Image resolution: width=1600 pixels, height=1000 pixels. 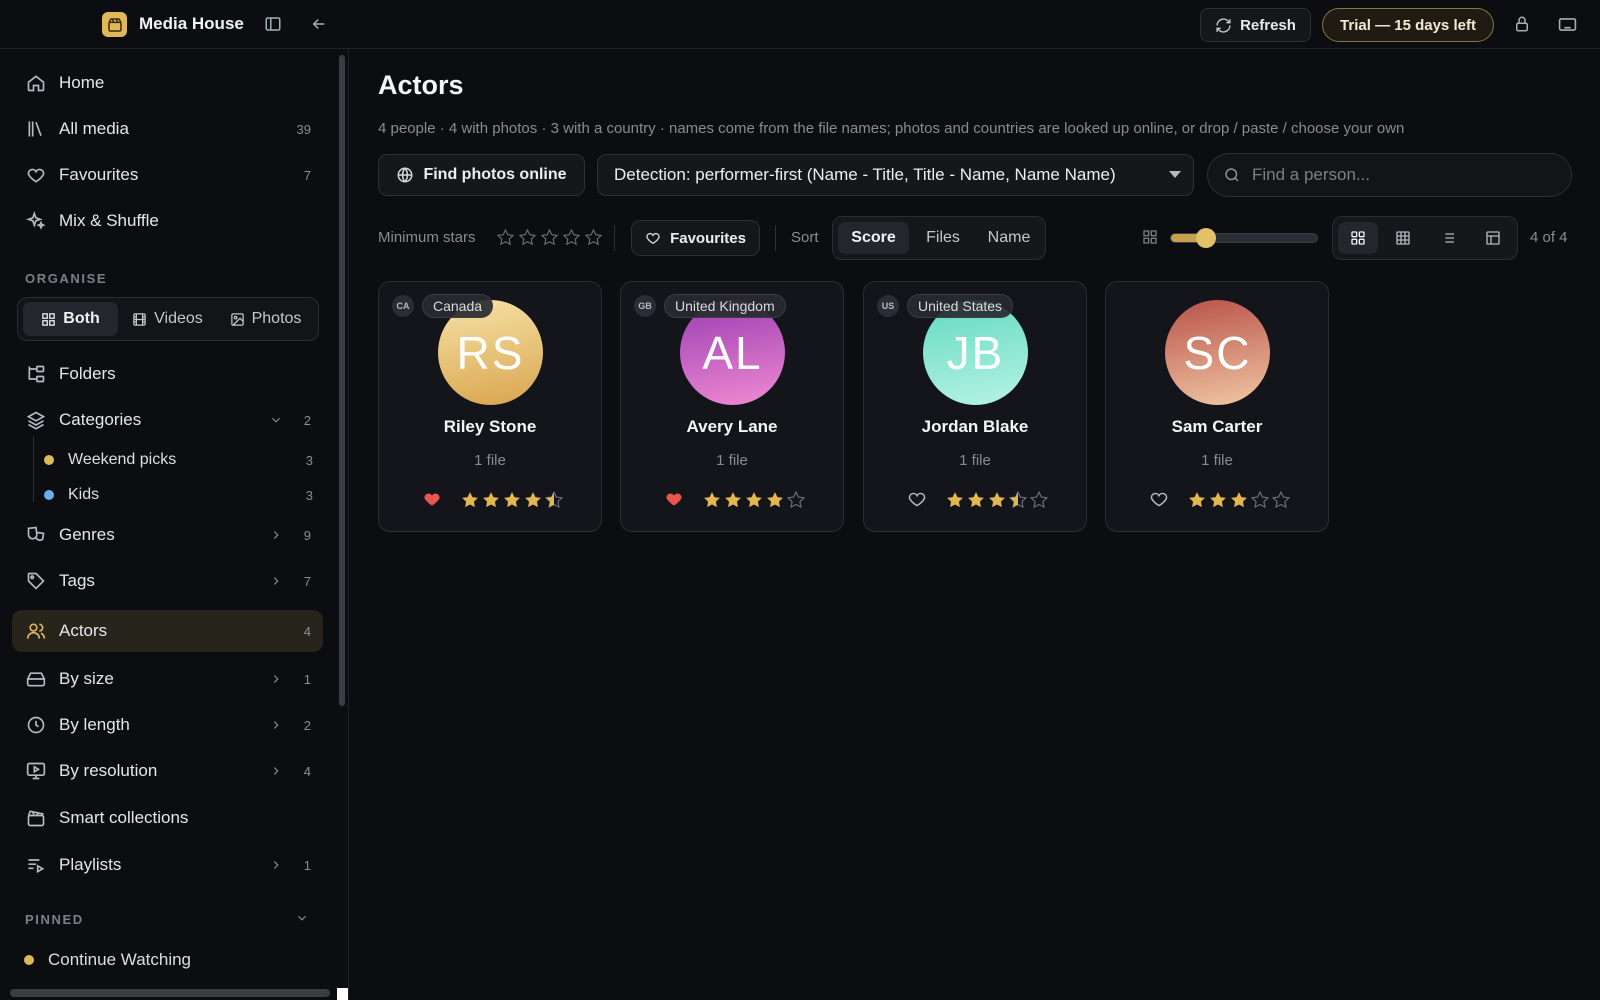 I want to click on sort-score-button: Score, so click(x=873, y=238).